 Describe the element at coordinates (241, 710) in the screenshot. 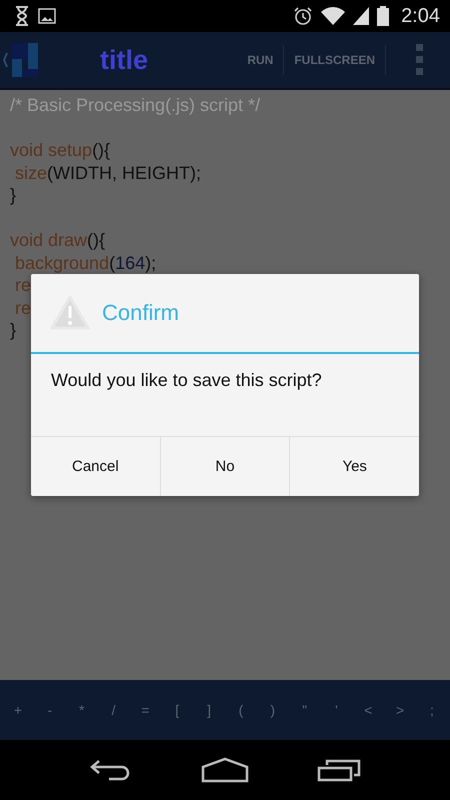

I see `symbol-key: (` at that location.